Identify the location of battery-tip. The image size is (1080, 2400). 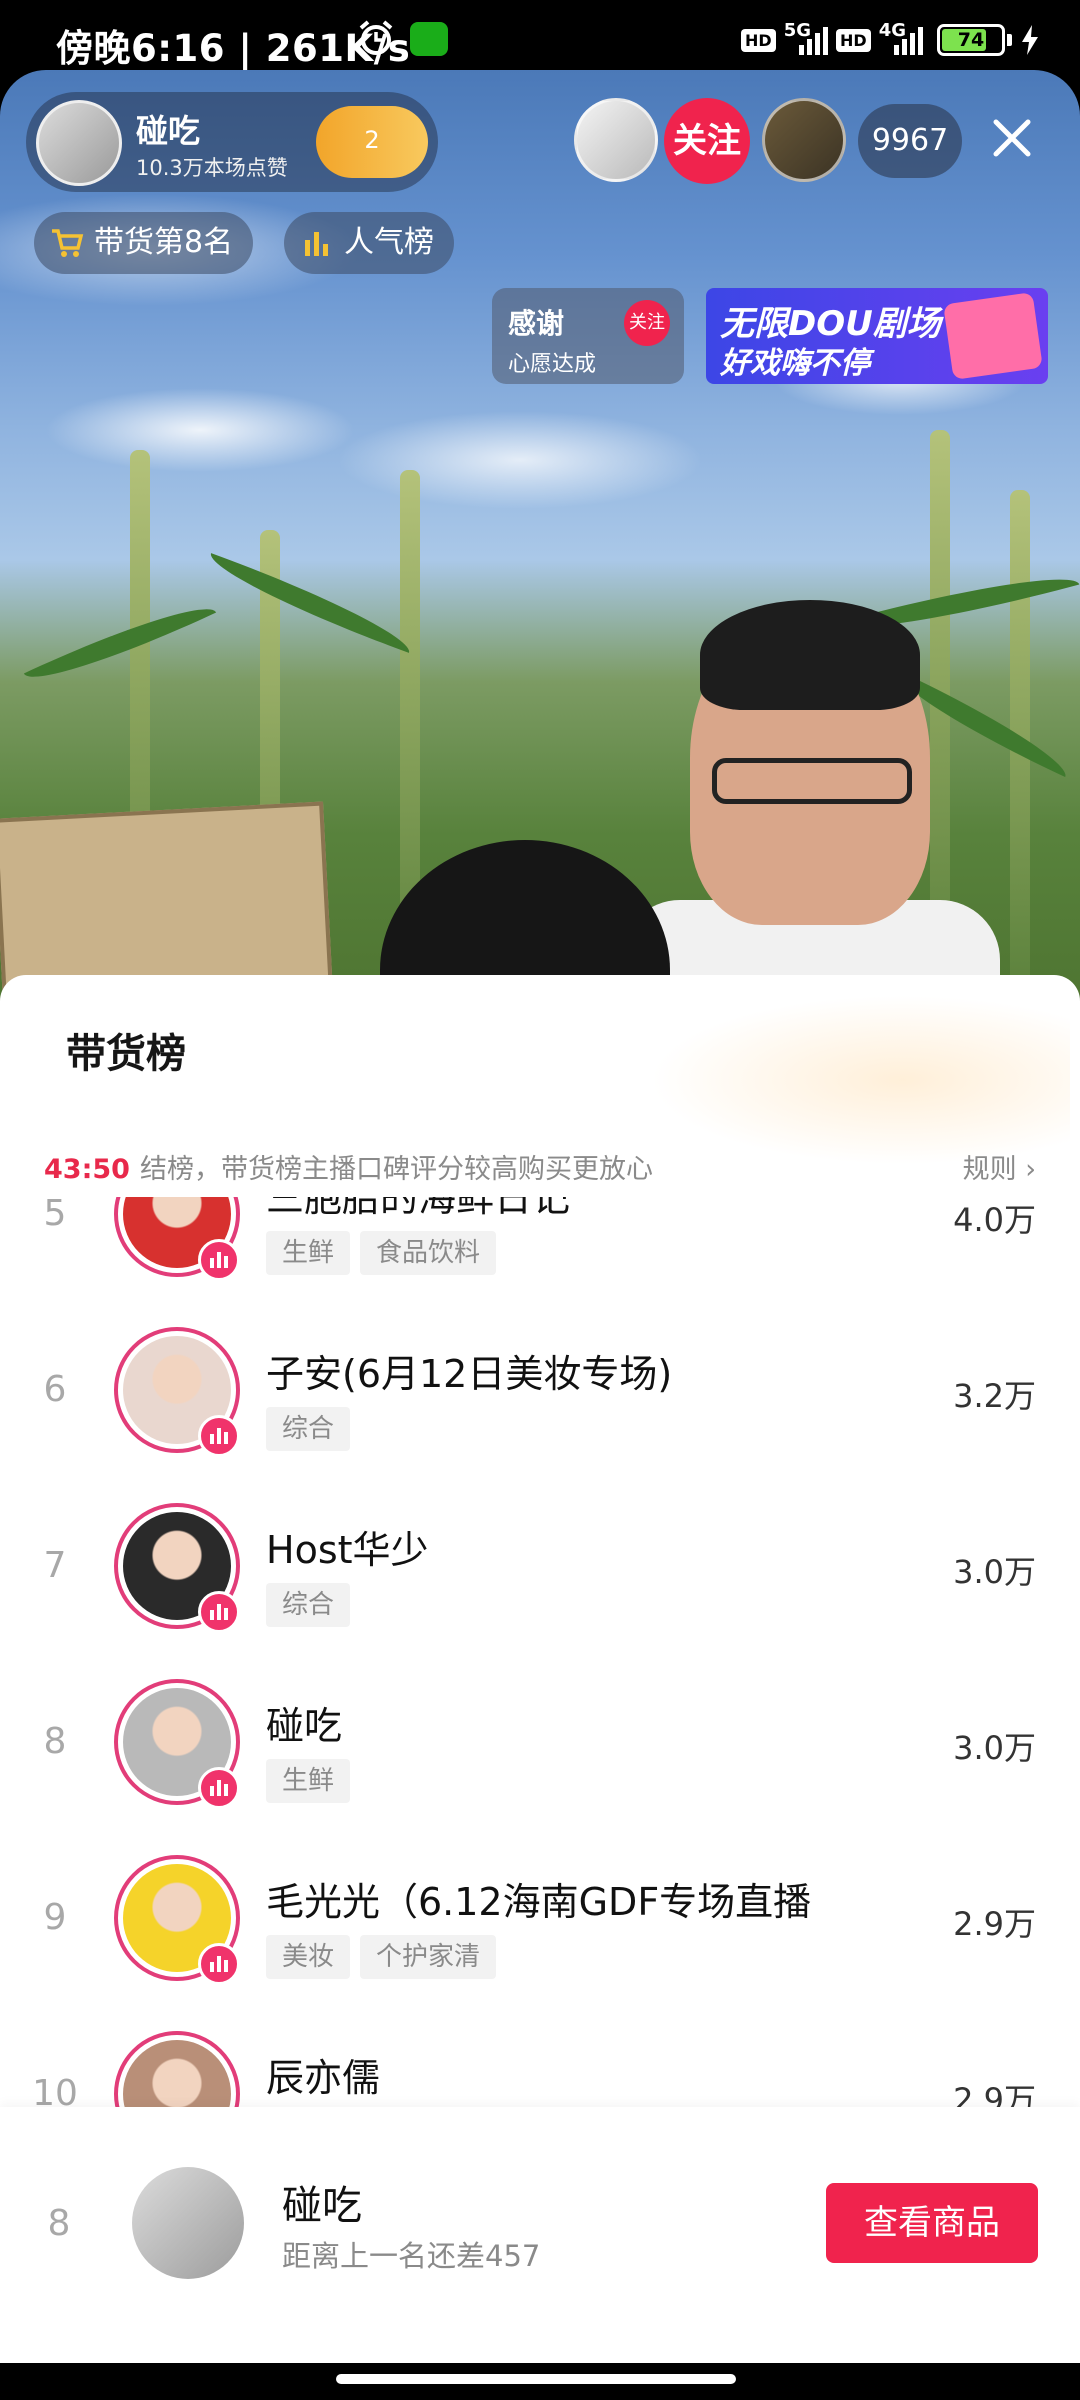
(1009, 40).